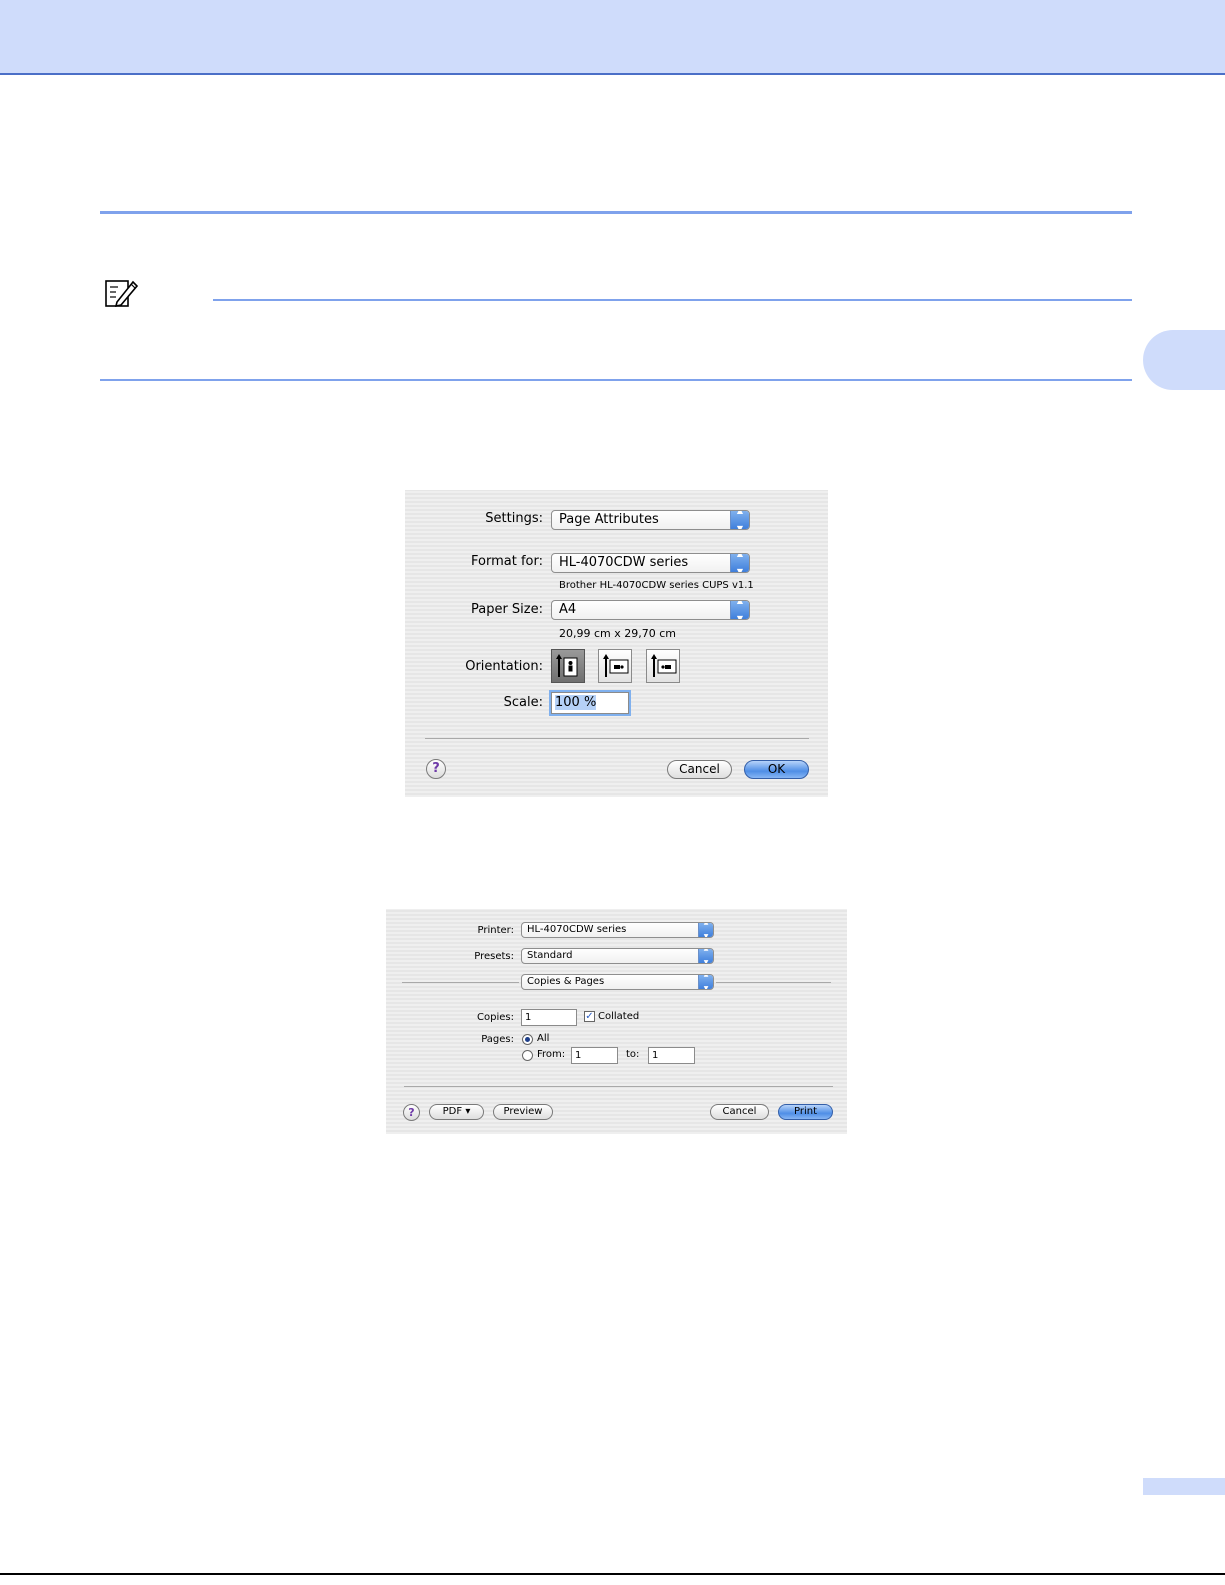 This screenshot has width=1225, height=1585. I want to click on presets-label: Presets:, so click(494, 956).